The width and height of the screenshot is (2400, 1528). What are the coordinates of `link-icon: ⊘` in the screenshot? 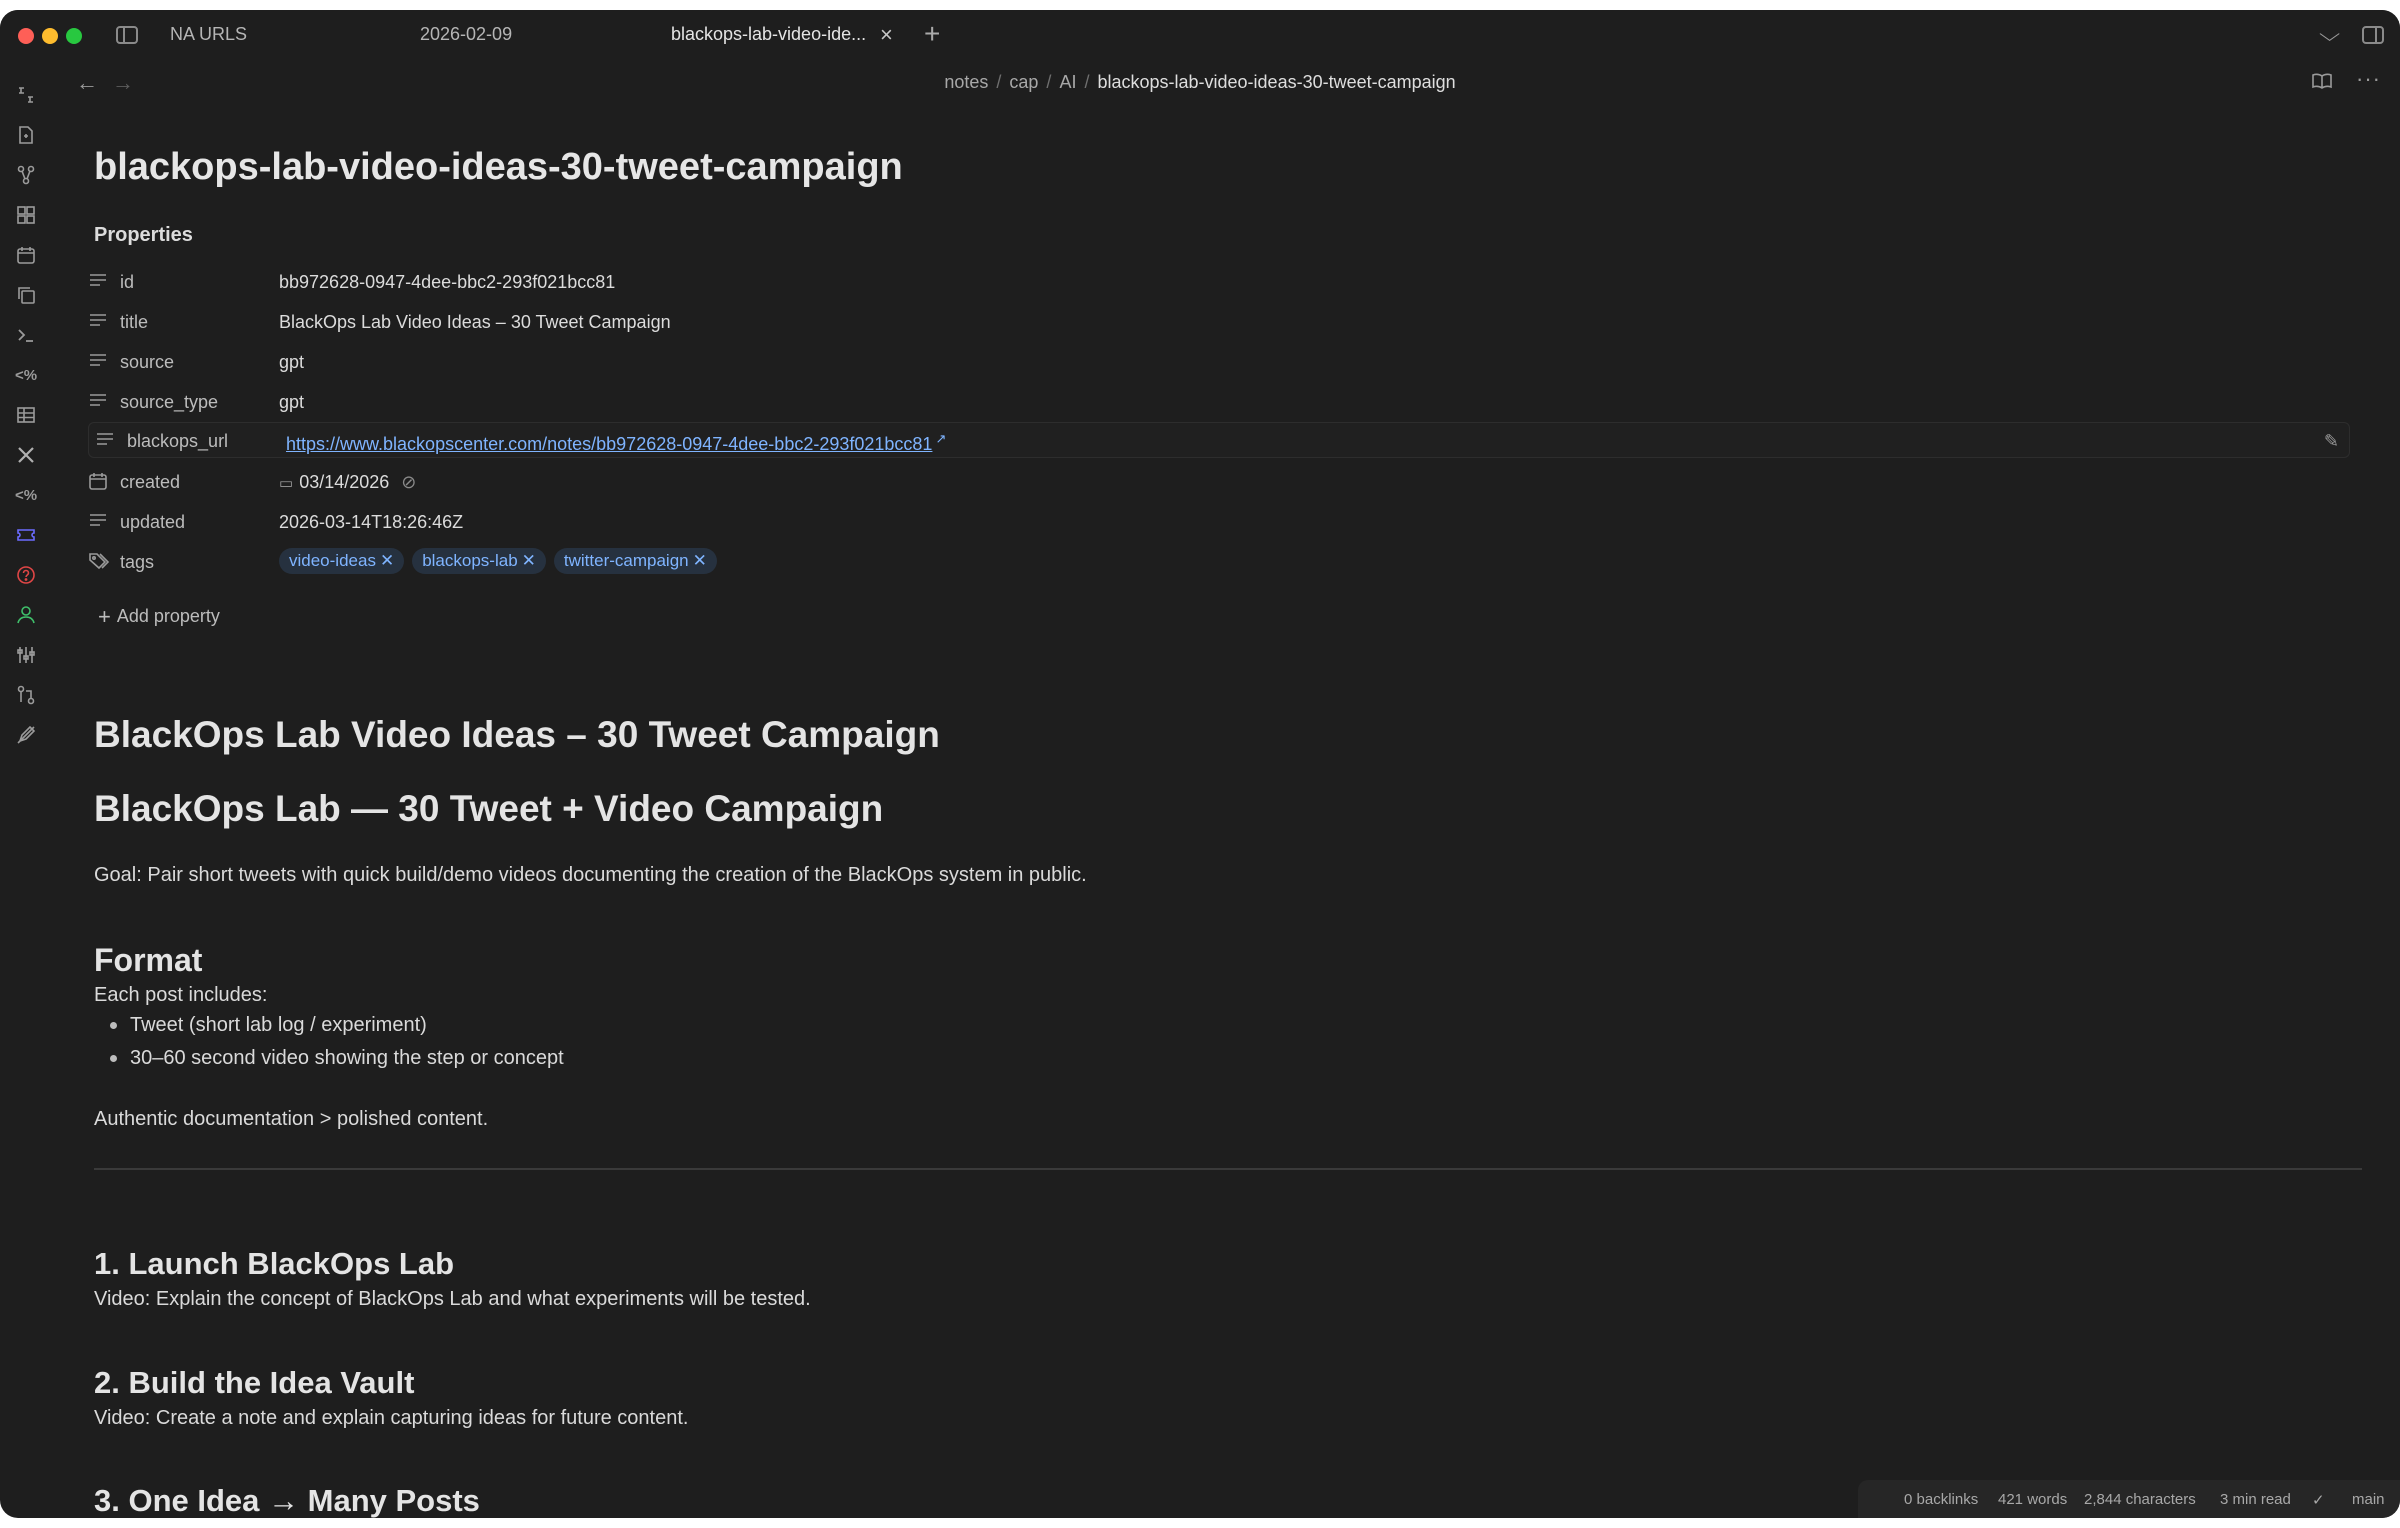 It's located at (408, 482).